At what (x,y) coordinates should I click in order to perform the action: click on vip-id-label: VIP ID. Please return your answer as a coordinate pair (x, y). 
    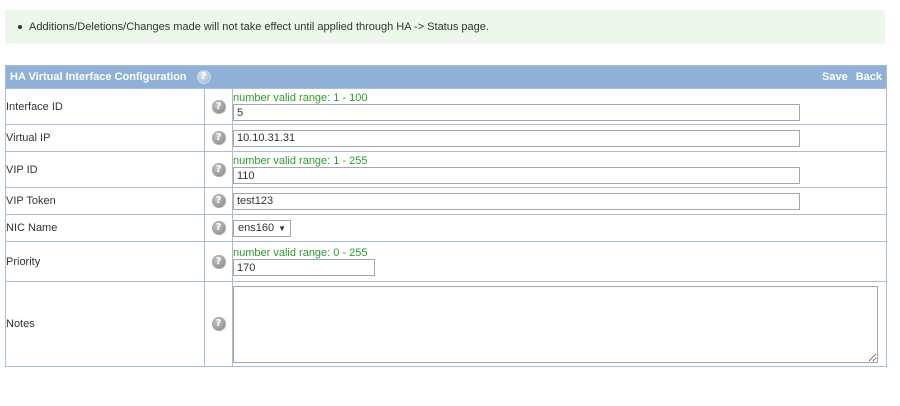
    Looking at the image, I should click on (105, 169).